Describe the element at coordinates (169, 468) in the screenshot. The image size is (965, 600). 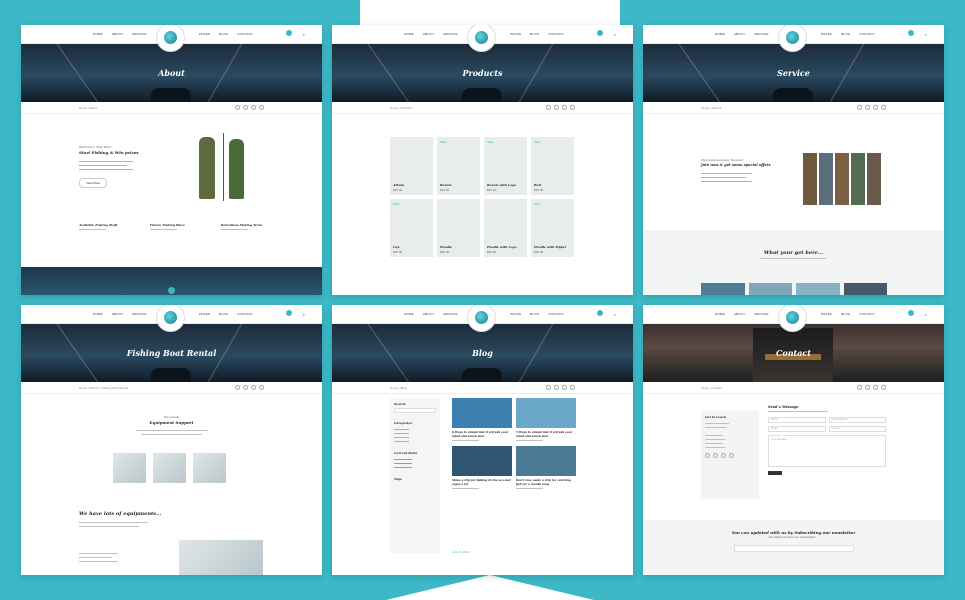
I see `equipment-thumb` at that location.